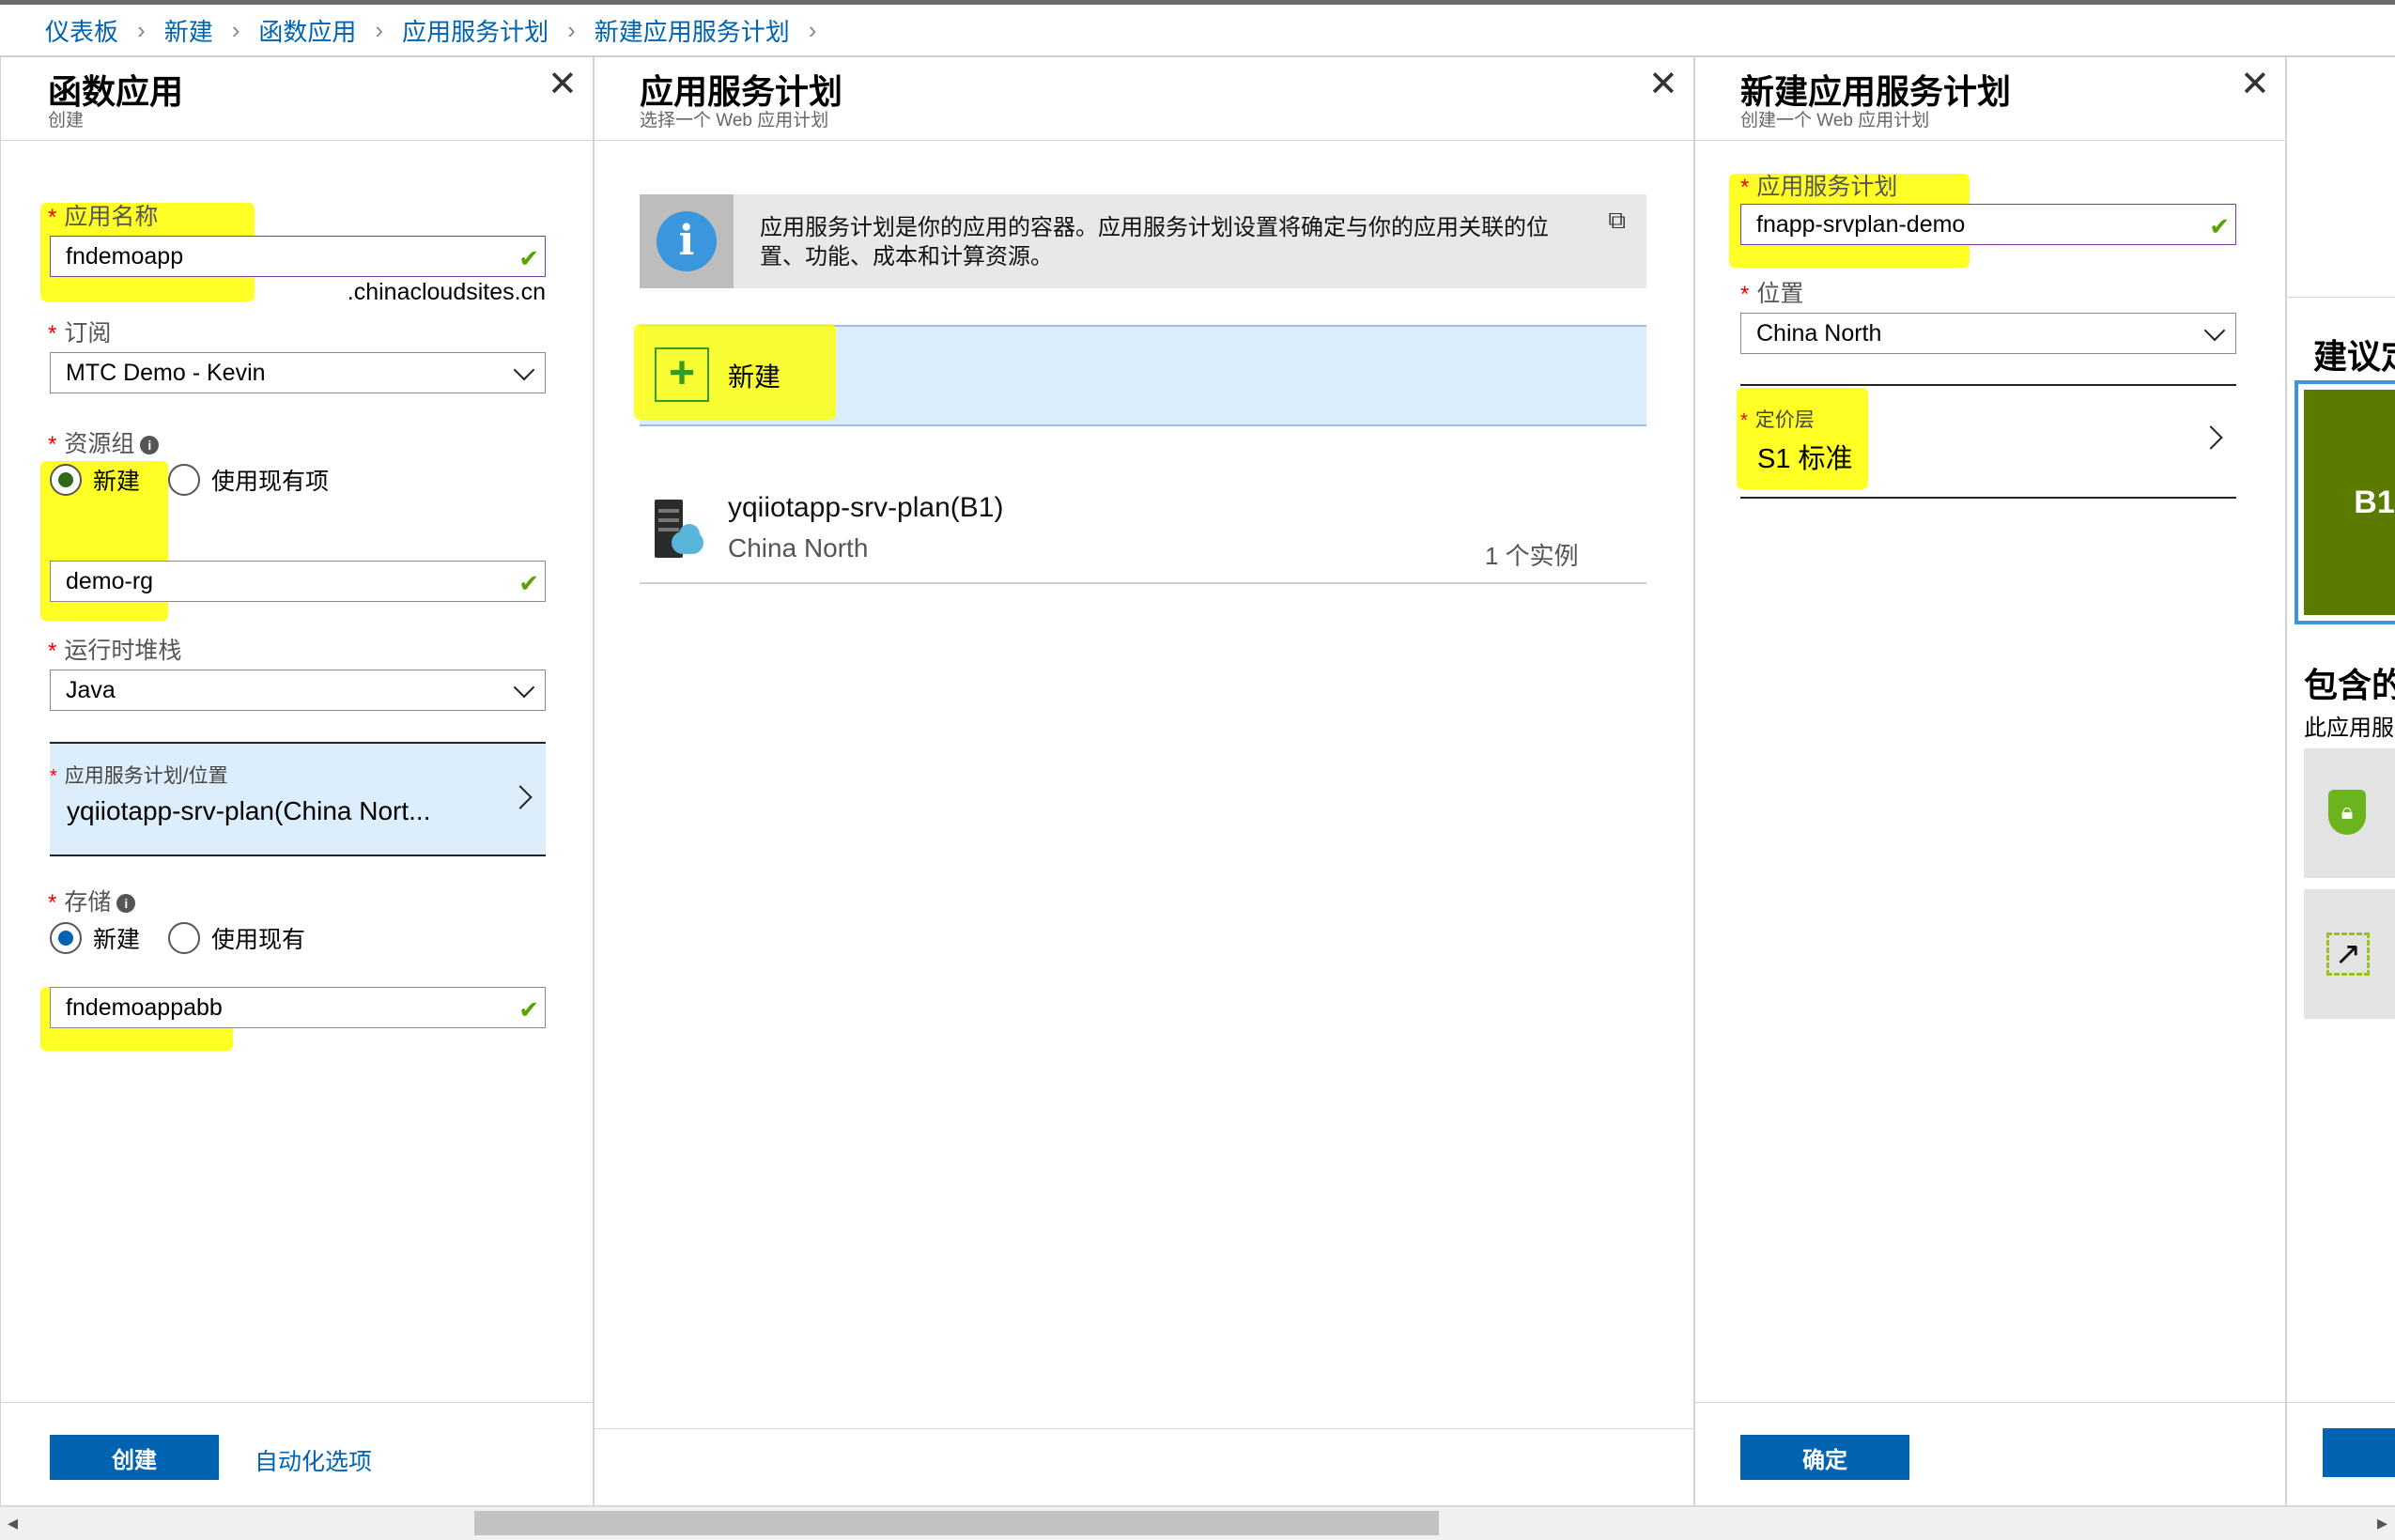  Describe the element at coordinates (104, 442) in the screenshot. I see `resource-group-label: * 资源组 i` at that location.